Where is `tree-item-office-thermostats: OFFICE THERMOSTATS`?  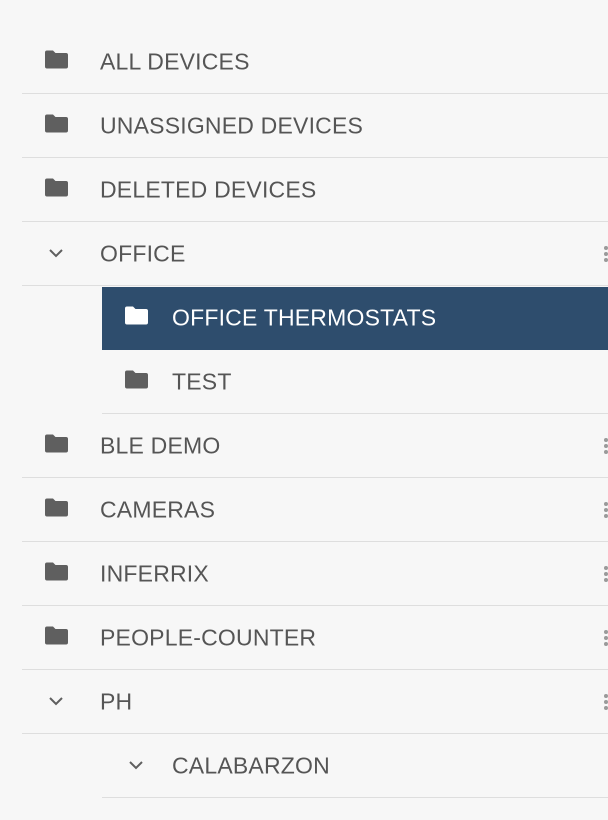
tree-item-office-thermostats: OFFICE THERMOSTATS is located at coordinates (355, 318).